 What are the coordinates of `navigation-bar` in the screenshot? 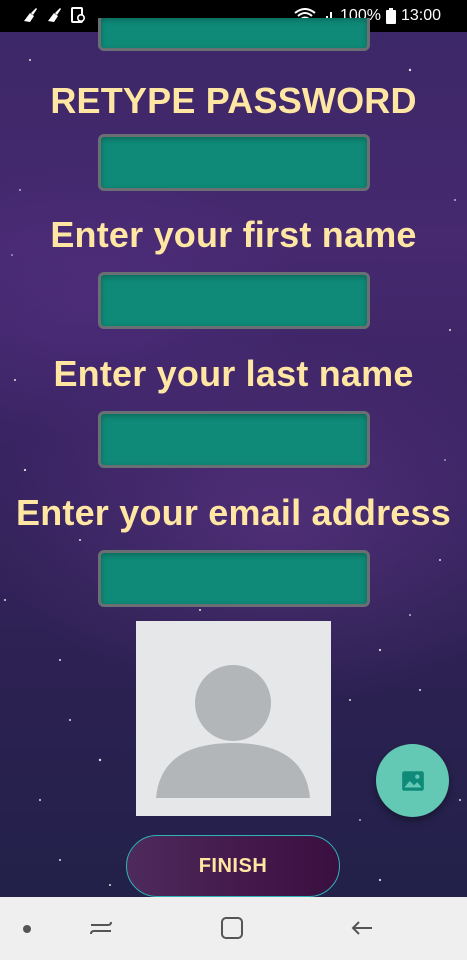 It's located at (233, 928).